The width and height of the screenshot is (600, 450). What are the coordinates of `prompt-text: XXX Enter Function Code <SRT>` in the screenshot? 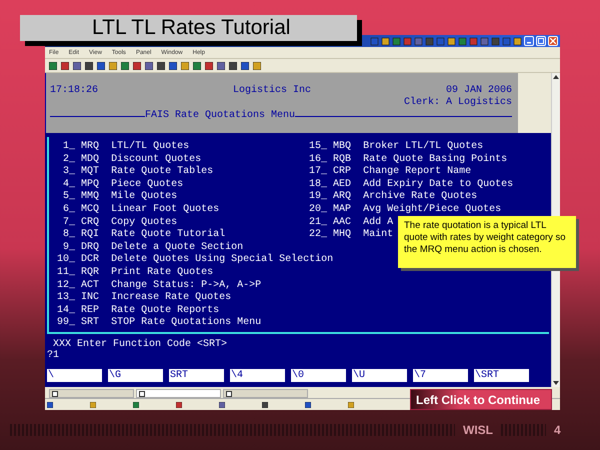 It's located at (140, 344).